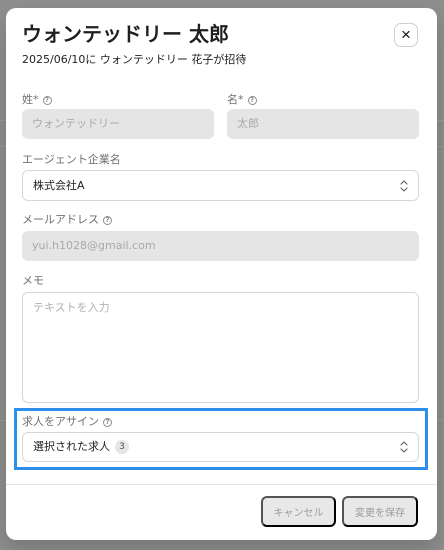 This screenshot has width=444, height=550. Describe the element at coordinates (76, 123) in the screenshot. I see `last-name-value: ウォンテッドリー` at that location.